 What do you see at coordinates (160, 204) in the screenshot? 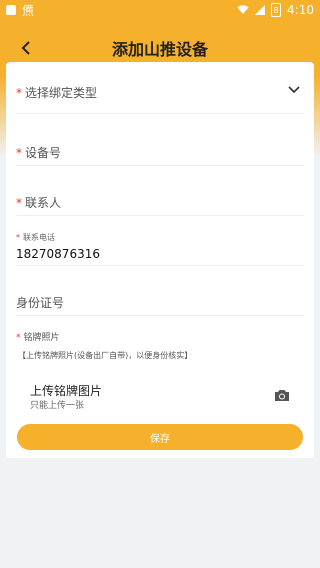
I see `contact-field: * 联系人` at bounding box center [160, 204].